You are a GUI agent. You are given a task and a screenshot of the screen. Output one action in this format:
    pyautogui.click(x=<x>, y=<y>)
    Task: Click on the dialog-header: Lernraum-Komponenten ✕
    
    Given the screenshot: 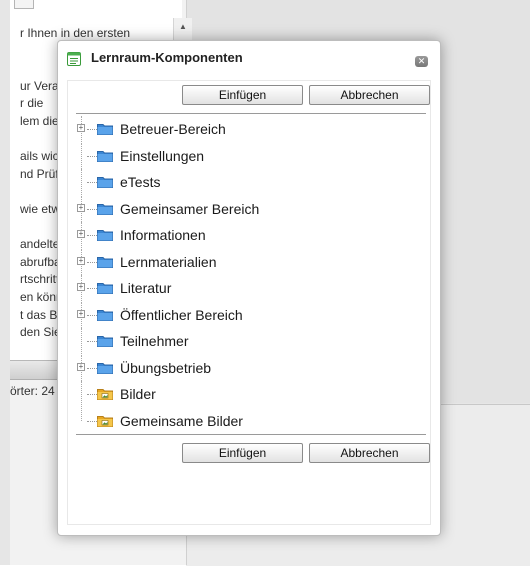 What is the action you would take?
    pyautogui.click(x=249, y=58)
    